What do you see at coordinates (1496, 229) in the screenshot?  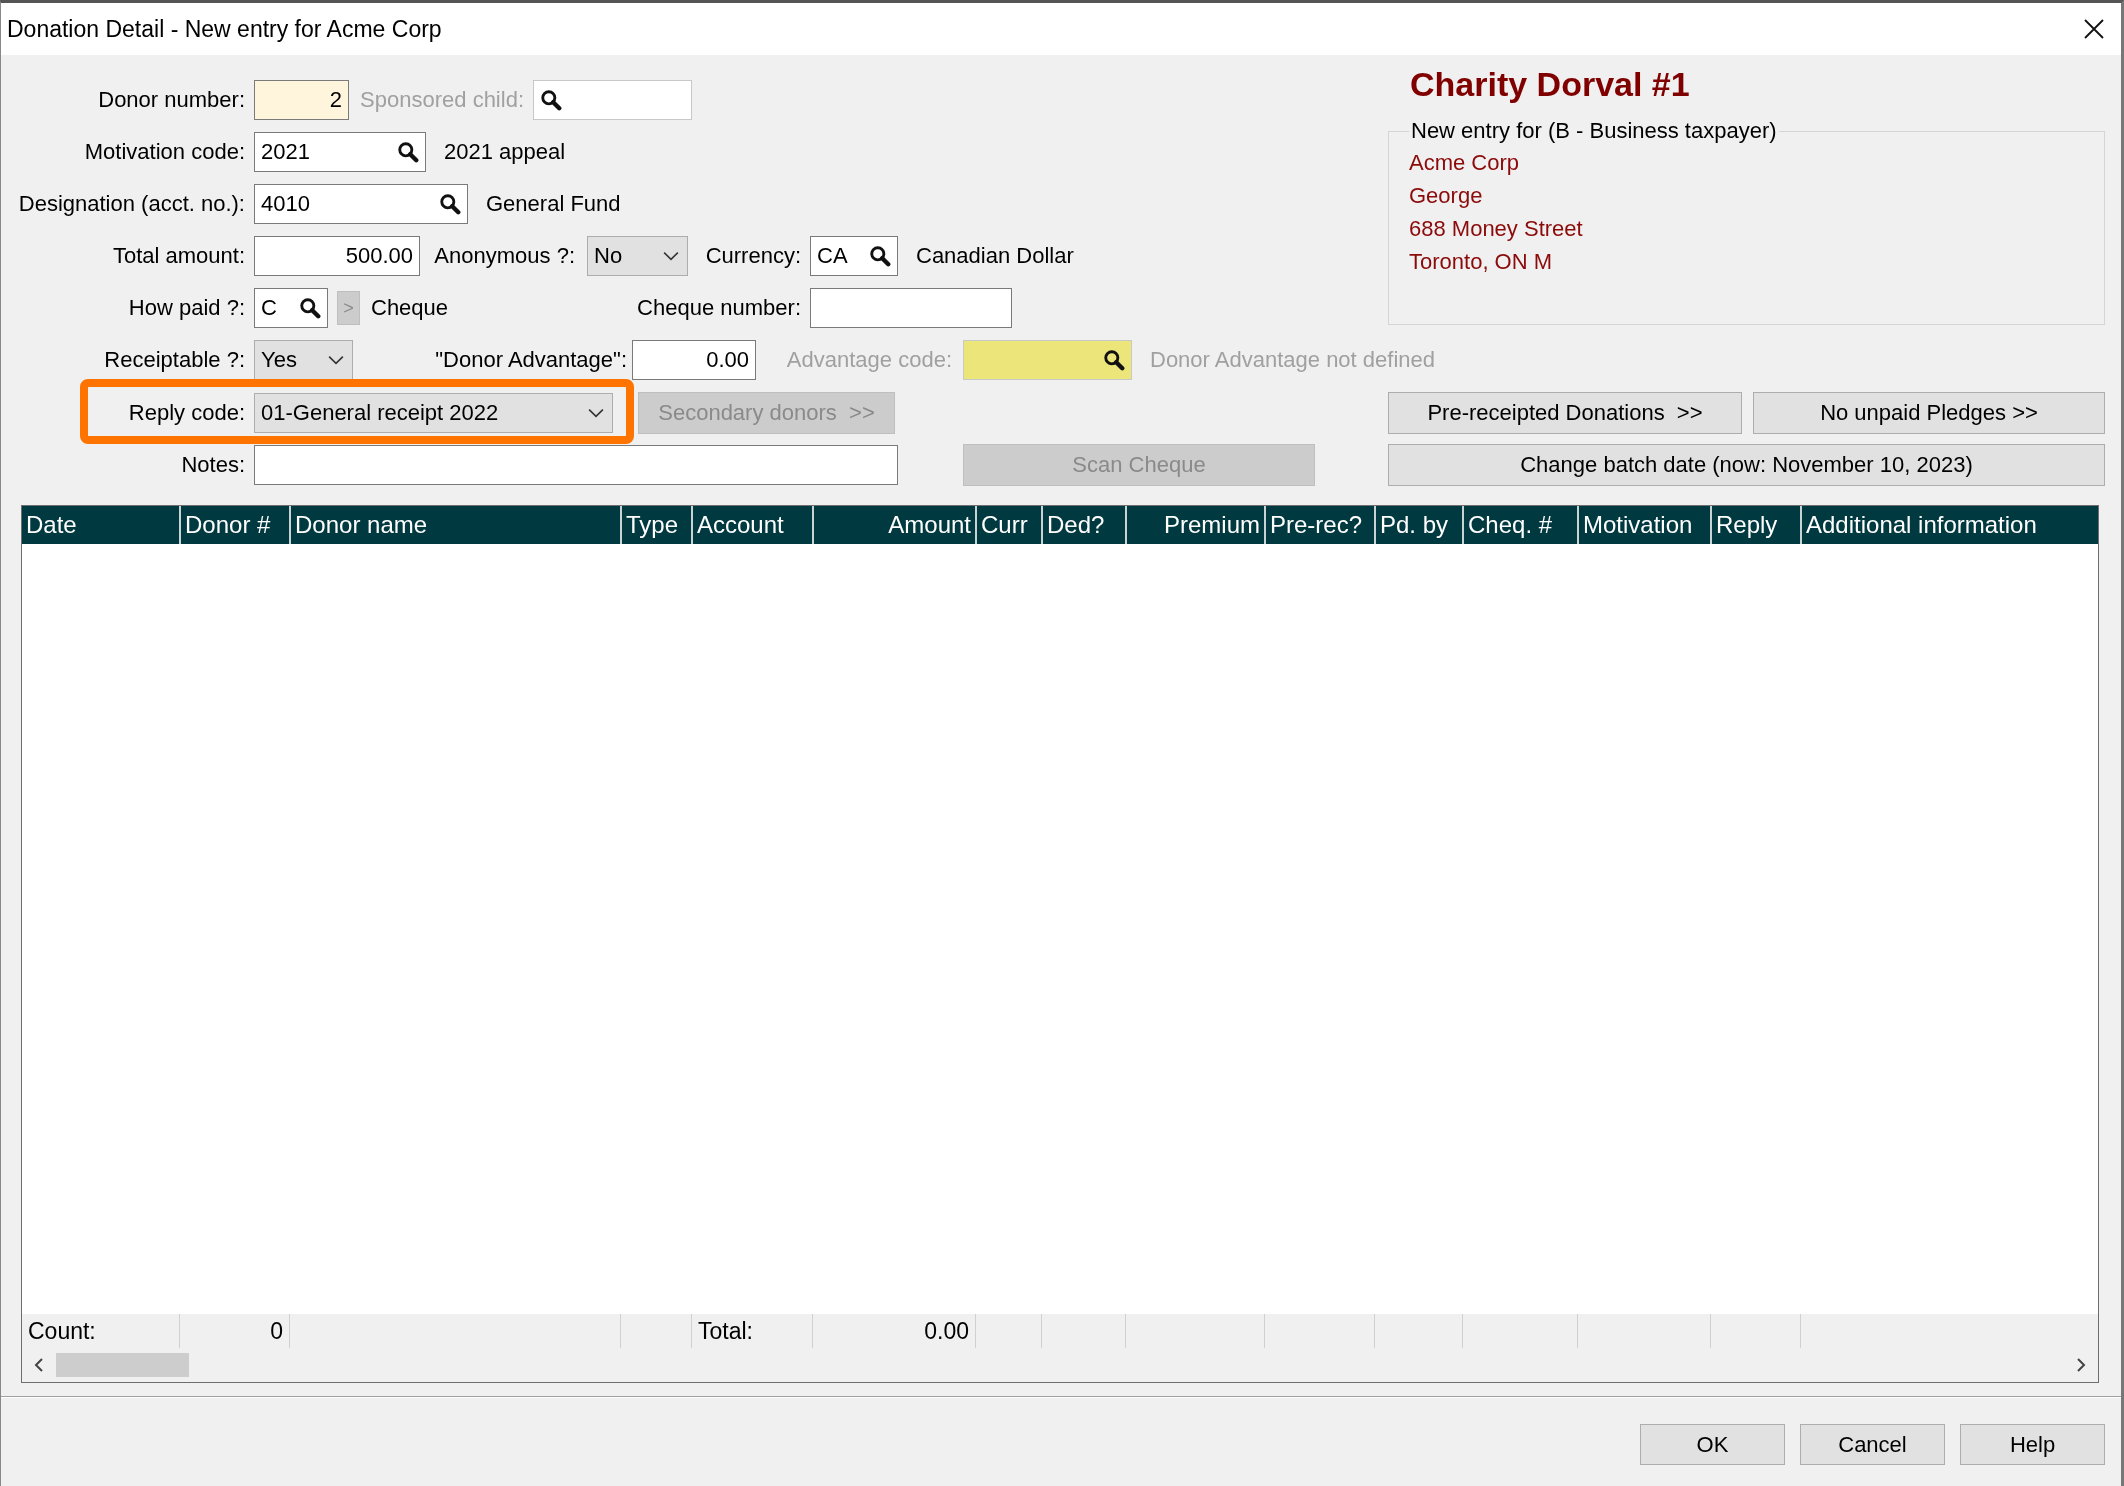 I see `address-line: 688 Money Street` at bounding box center [1496, 229].